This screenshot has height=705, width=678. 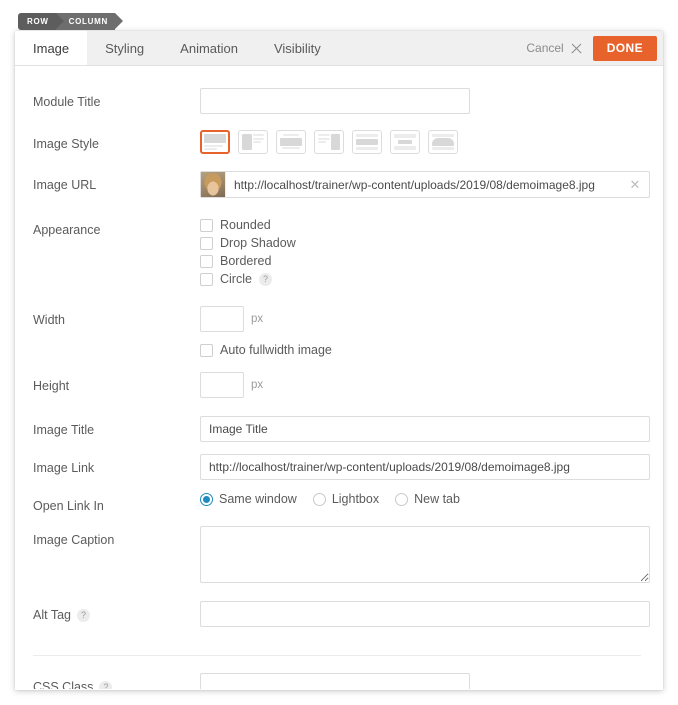 What do you see at coordinates (222, 385) in the screenshot?
I see `height-input` at bounding box center [222, 385].